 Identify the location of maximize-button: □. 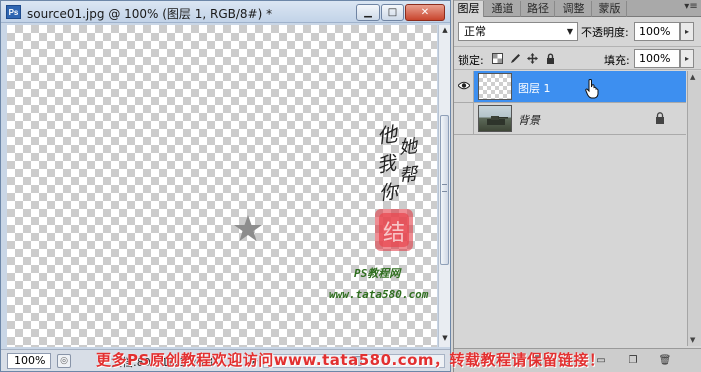
(392, 12).